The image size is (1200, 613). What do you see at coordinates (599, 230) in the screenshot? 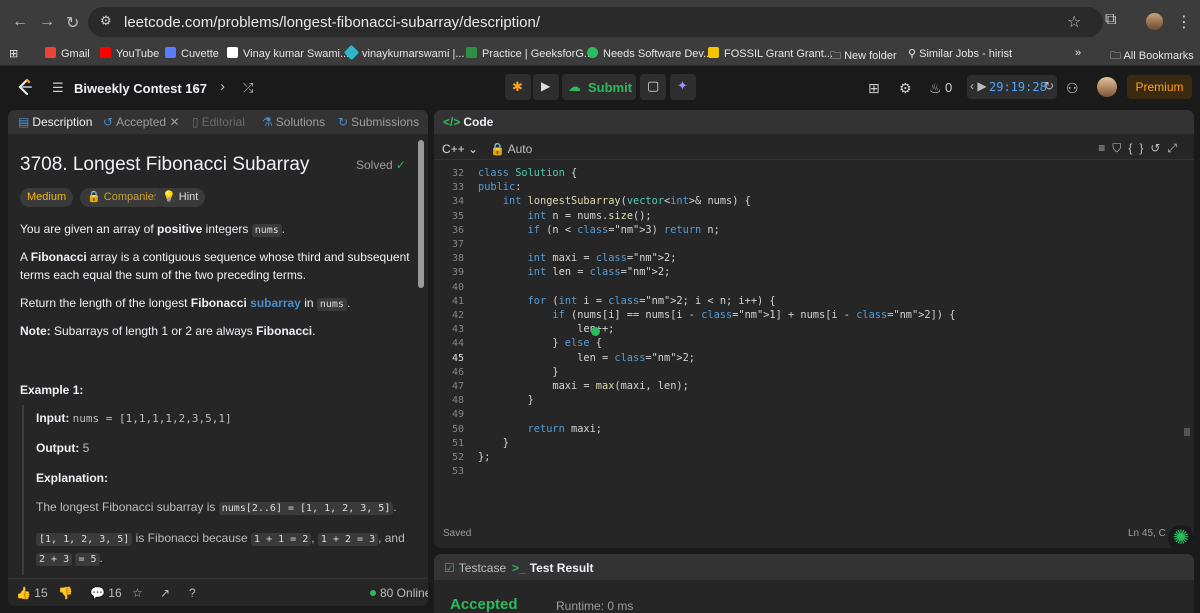
I see `code-line: if (n < class="nm">3) return n;` at bounding box center [599, 230].